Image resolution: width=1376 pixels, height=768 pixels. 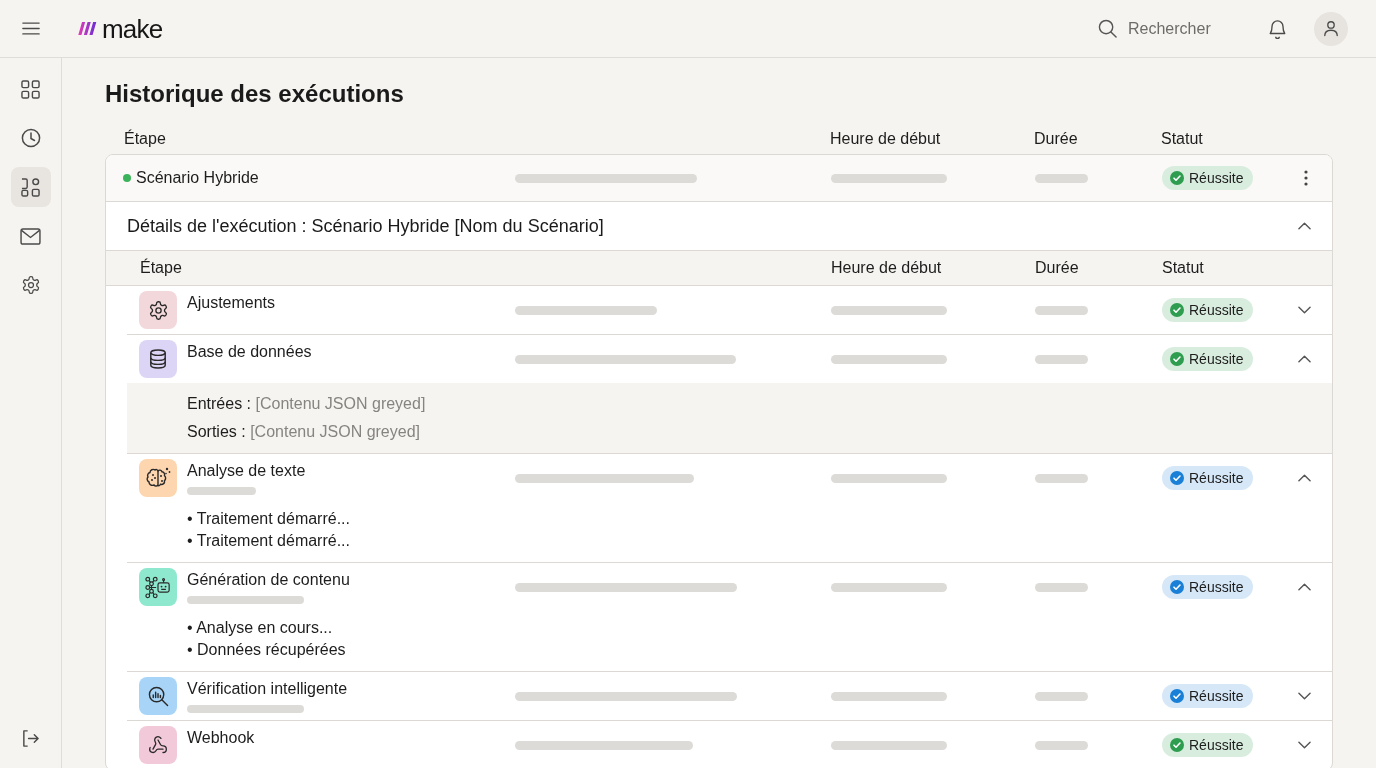 What do you see at coordinates (365, 226) in the screenshot?
I see `details-title: Détails de l'exécution : Scénario Hybride [Nom du Scénario]` at bounding box center [365, 226].